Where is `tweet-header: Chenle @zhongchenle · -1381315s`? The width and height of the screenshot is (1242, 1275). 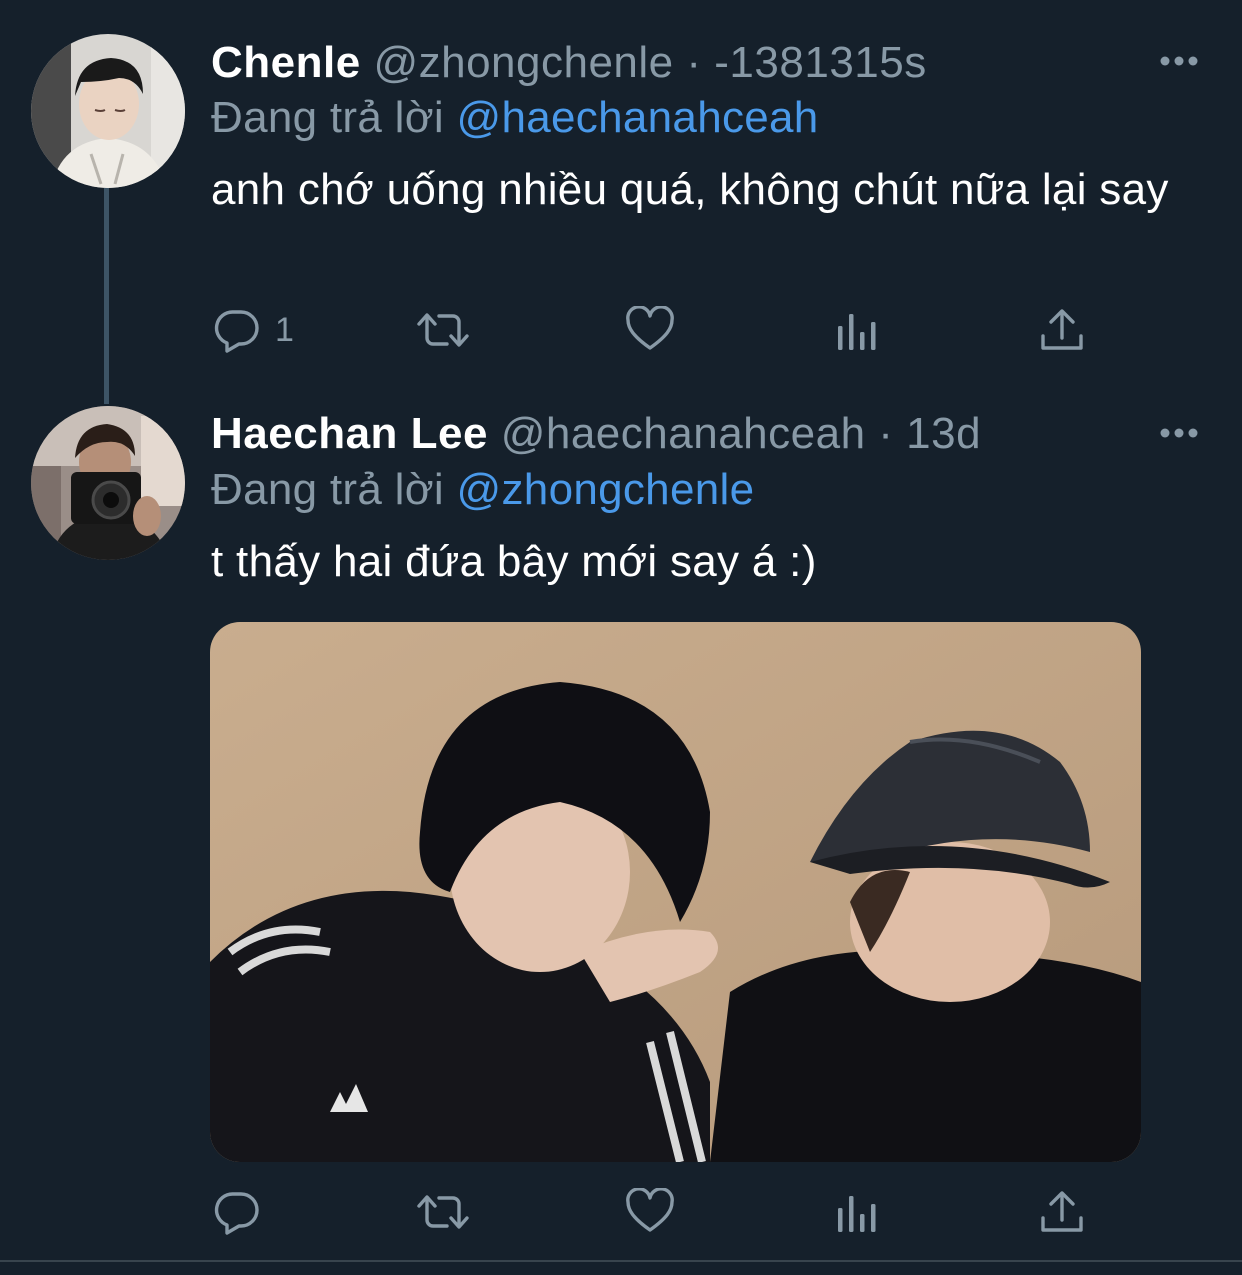 tweet-header: Chenle @zhongchenle · -1381315s is located at coordinates (569, 63).